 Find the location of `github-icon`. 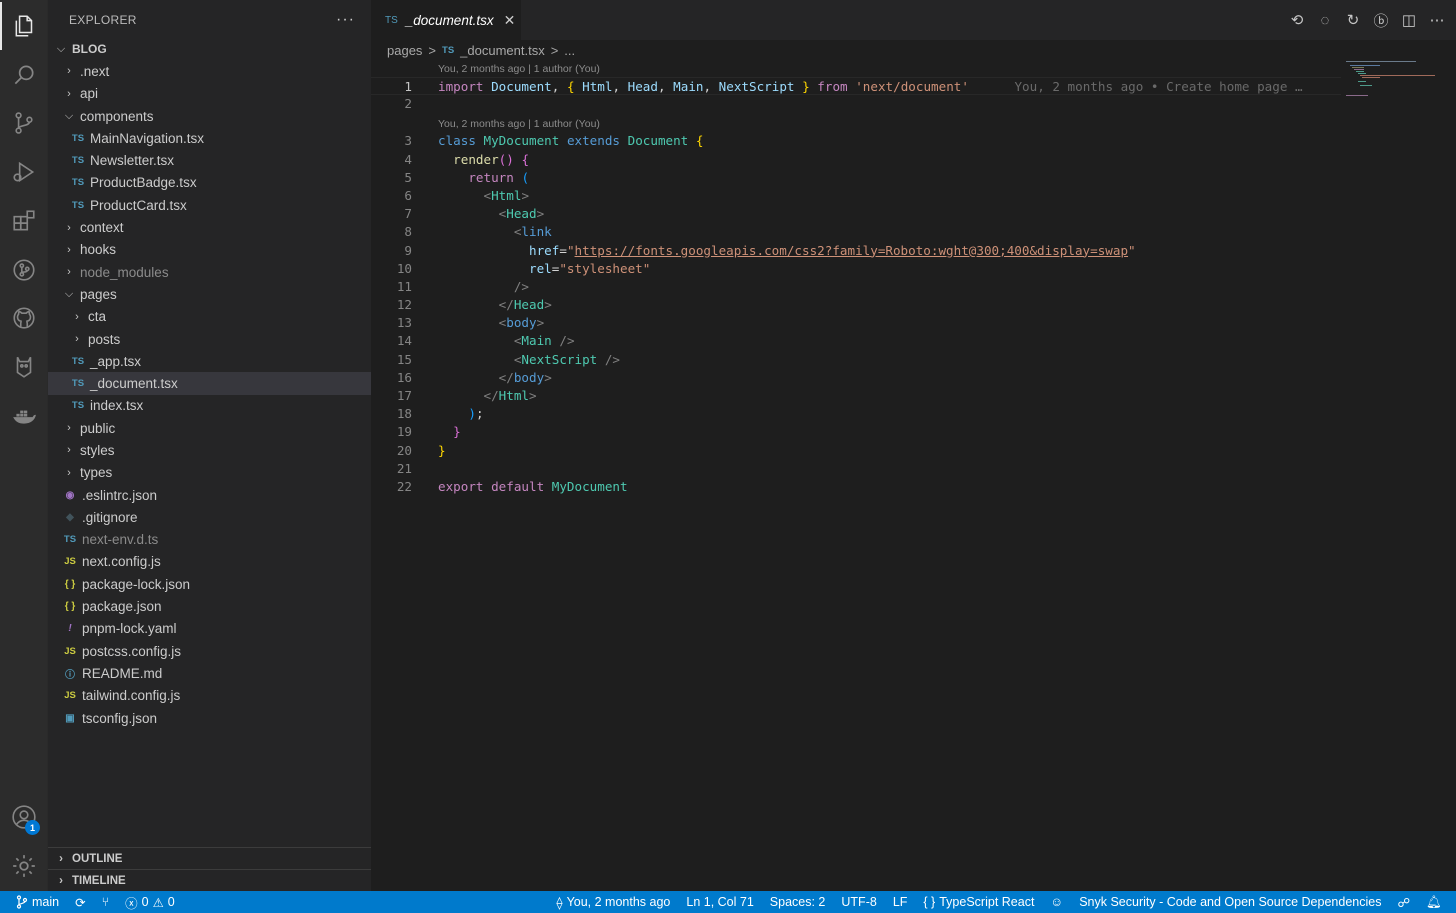

github-icon is located at coordinates (24, 318).